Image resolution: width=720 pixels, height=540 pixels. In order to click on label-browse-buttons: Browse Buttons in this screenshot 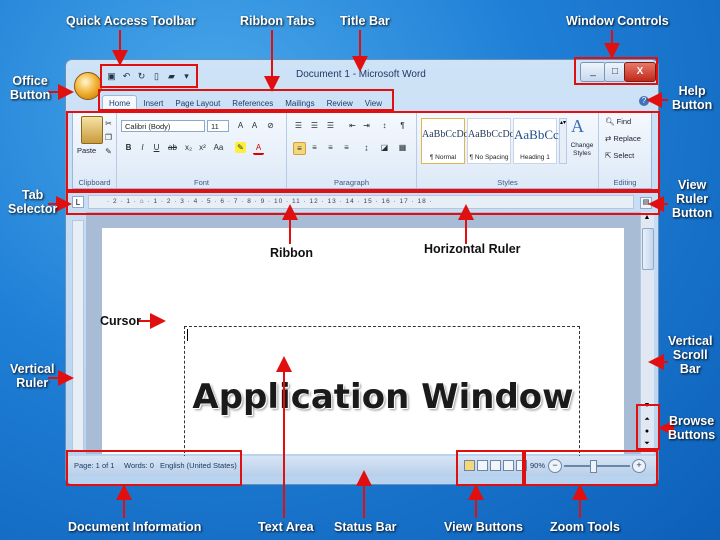, I will do `click(692, 428)`.